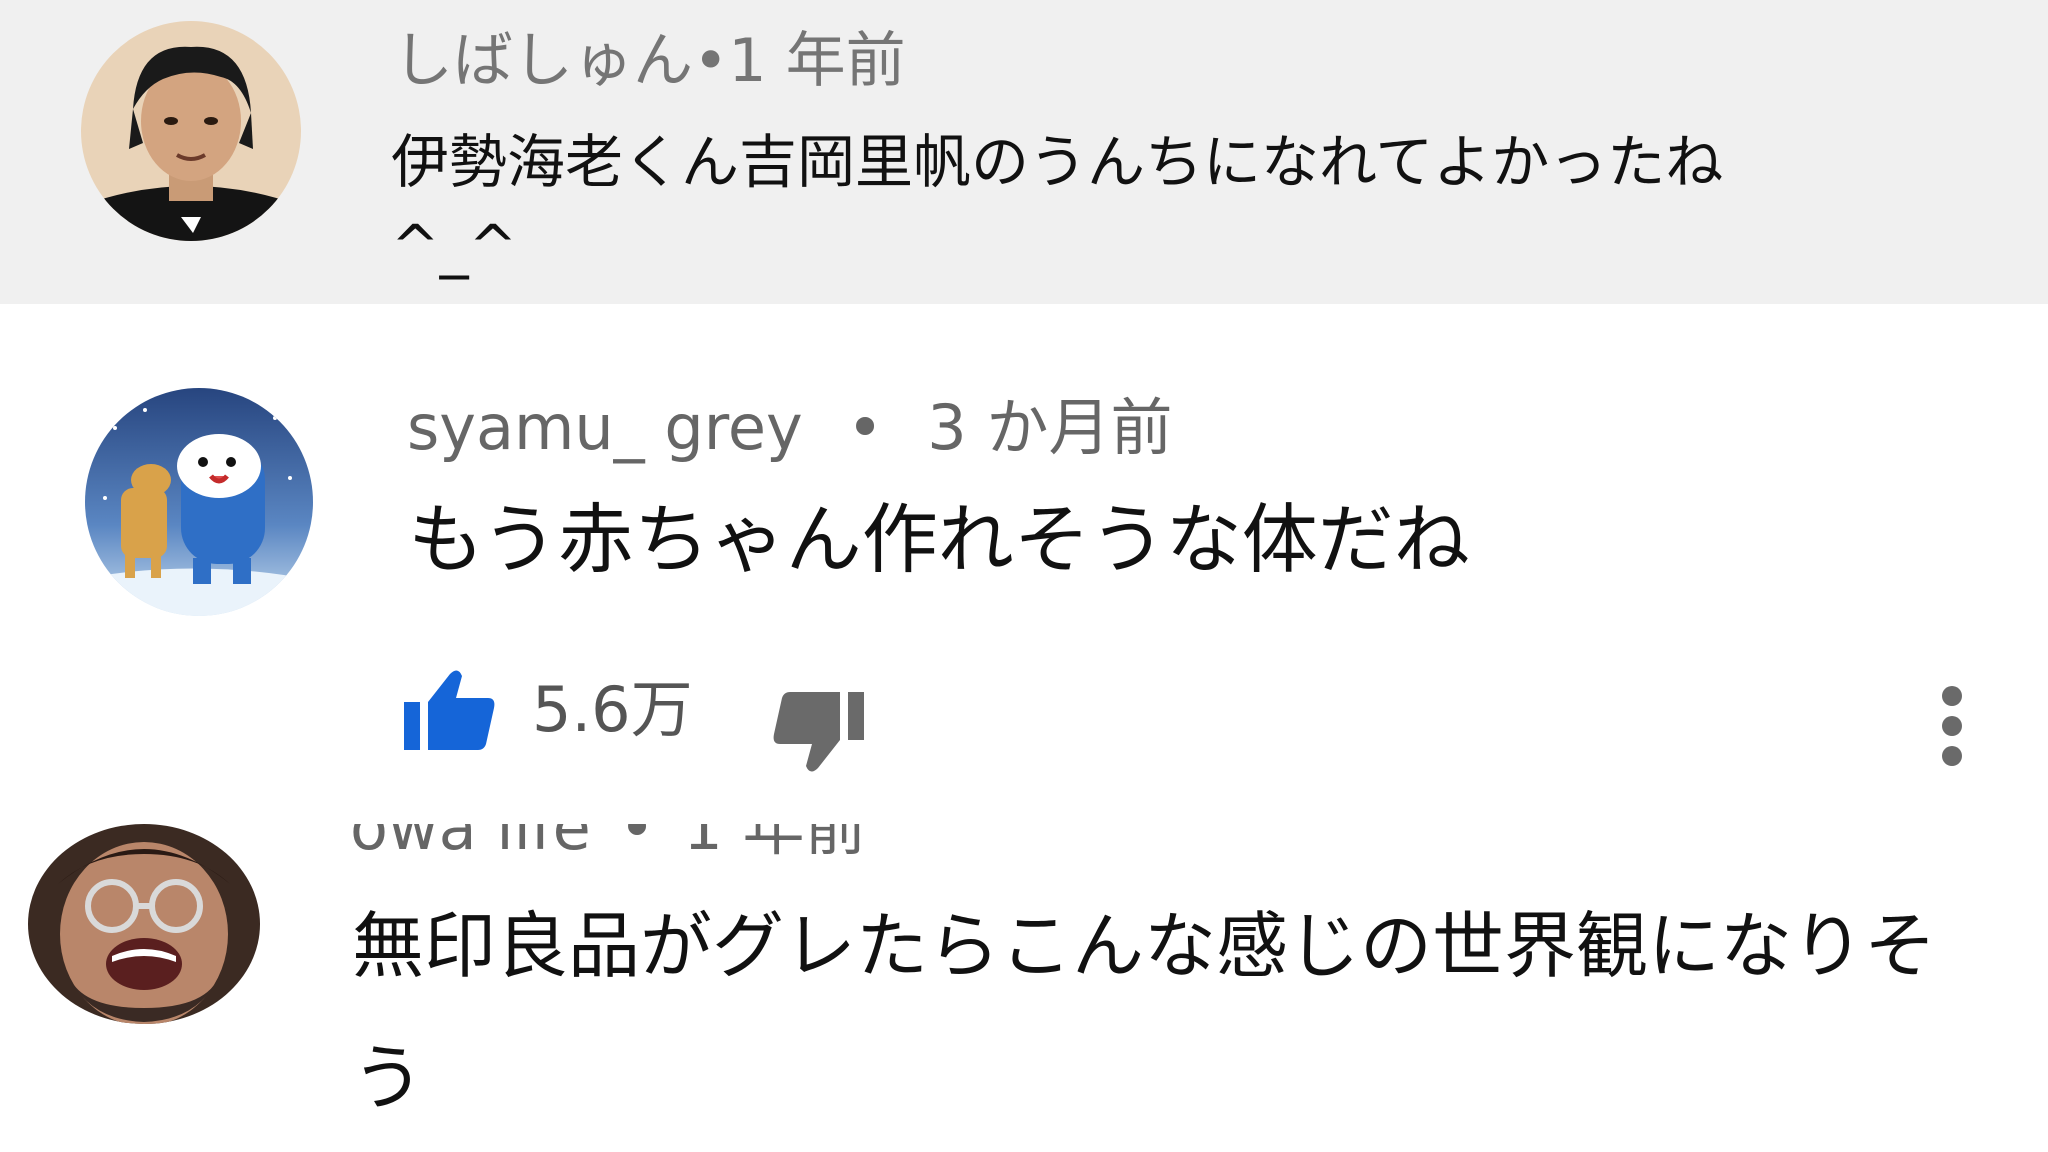  What do you see at coordinates (1049, 427) in the screenshot?
I see `comment-time: 3 か月前` at bounding box center [1049, 427].